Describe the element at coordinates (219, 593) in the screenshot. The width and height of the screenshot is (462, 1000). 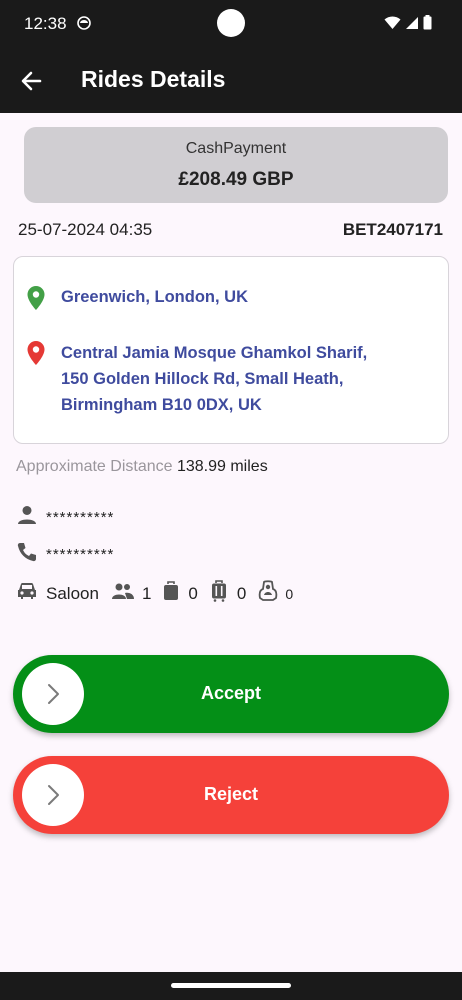
I see `suitcase-icon` at that location.